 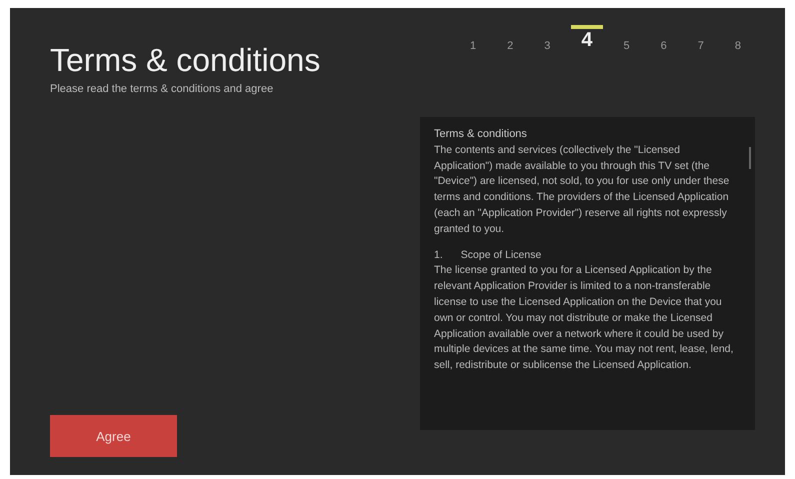 What do you see at coordinates (737, 45) in the screenshot?
I see `step-indicator: 8` at bounding box center [737, 45].